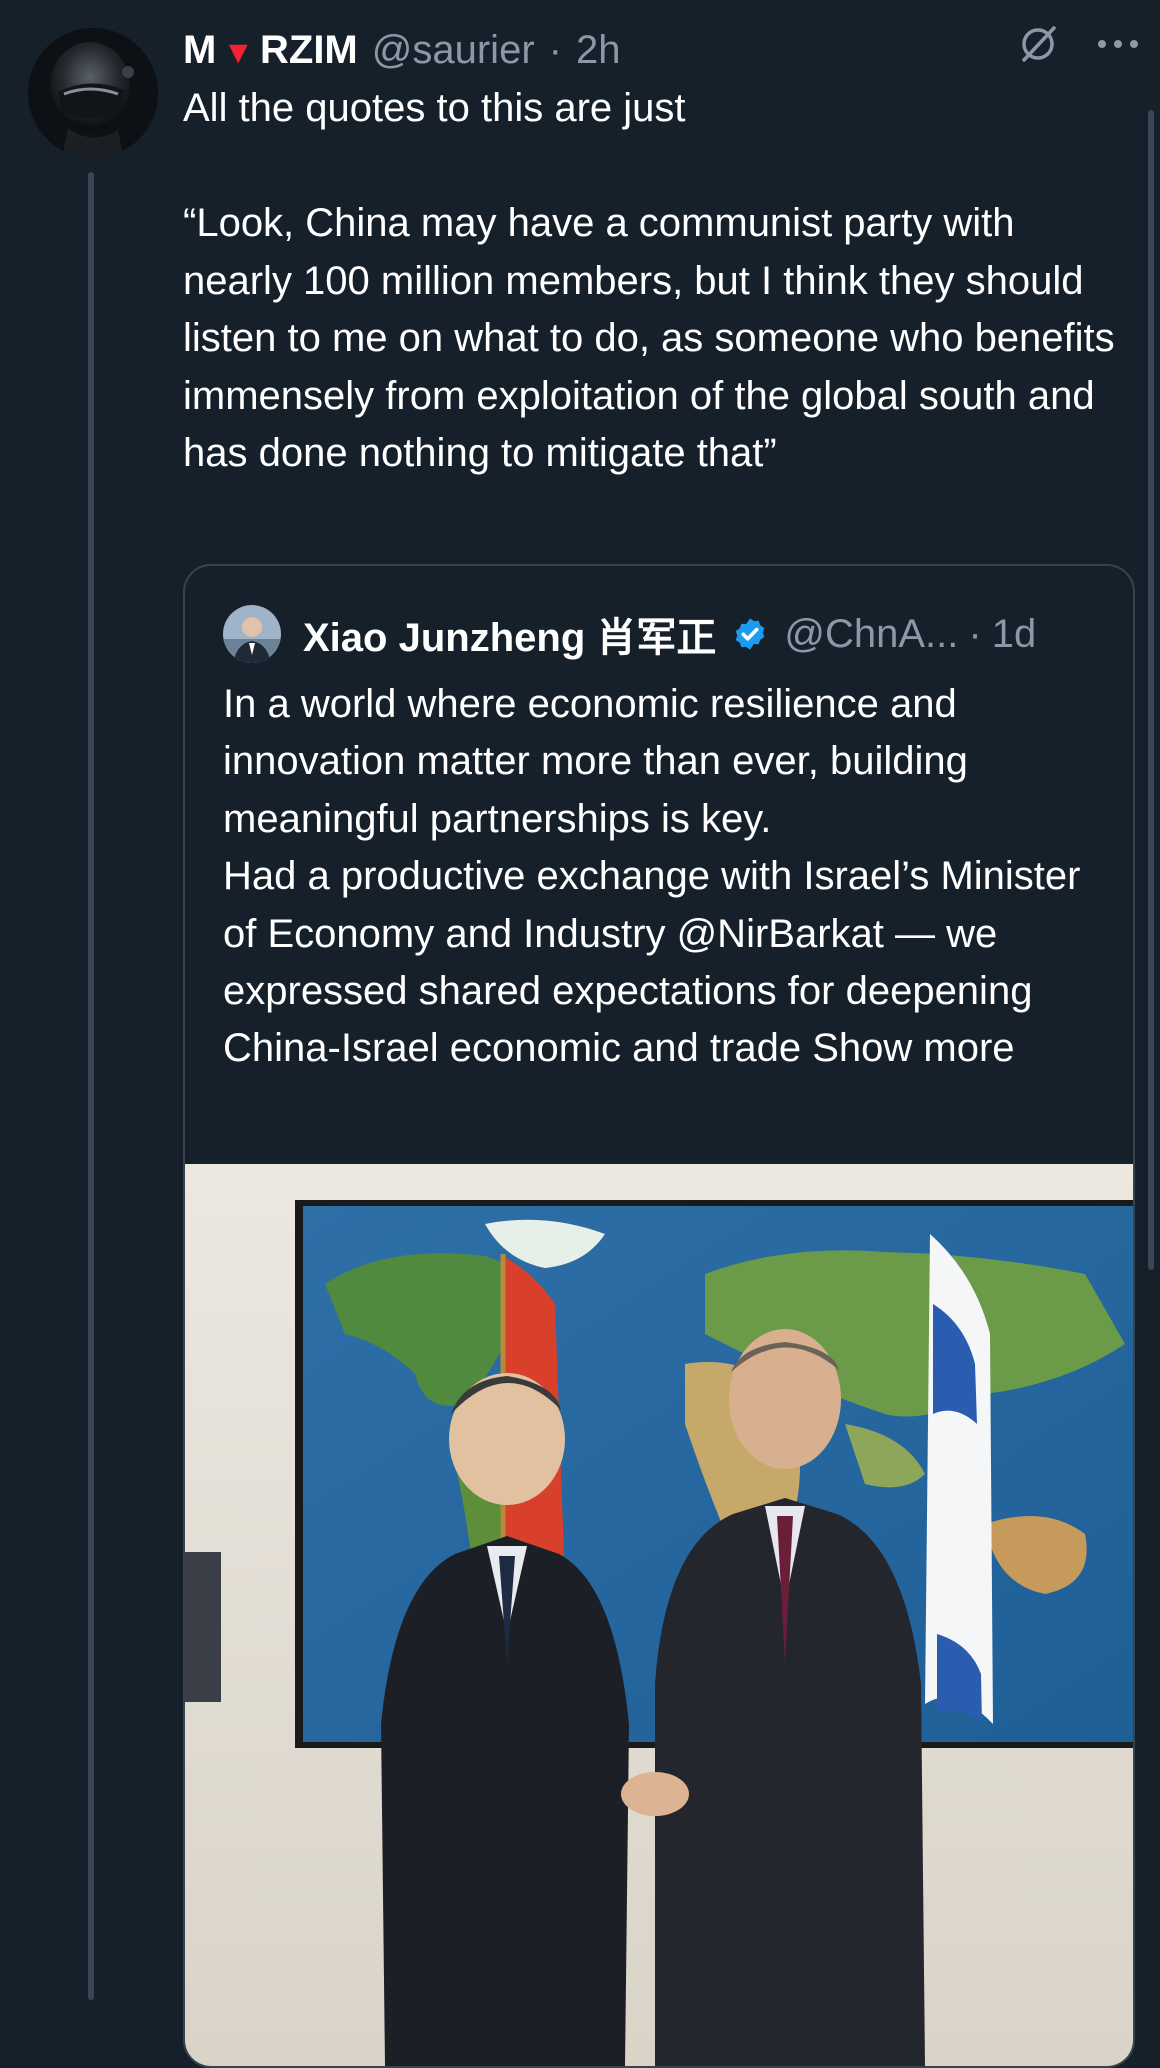  What do you see at coordinates (1151, 690) in the screenshot?
I see `scrollbar` at bounding box center [1151, 690].